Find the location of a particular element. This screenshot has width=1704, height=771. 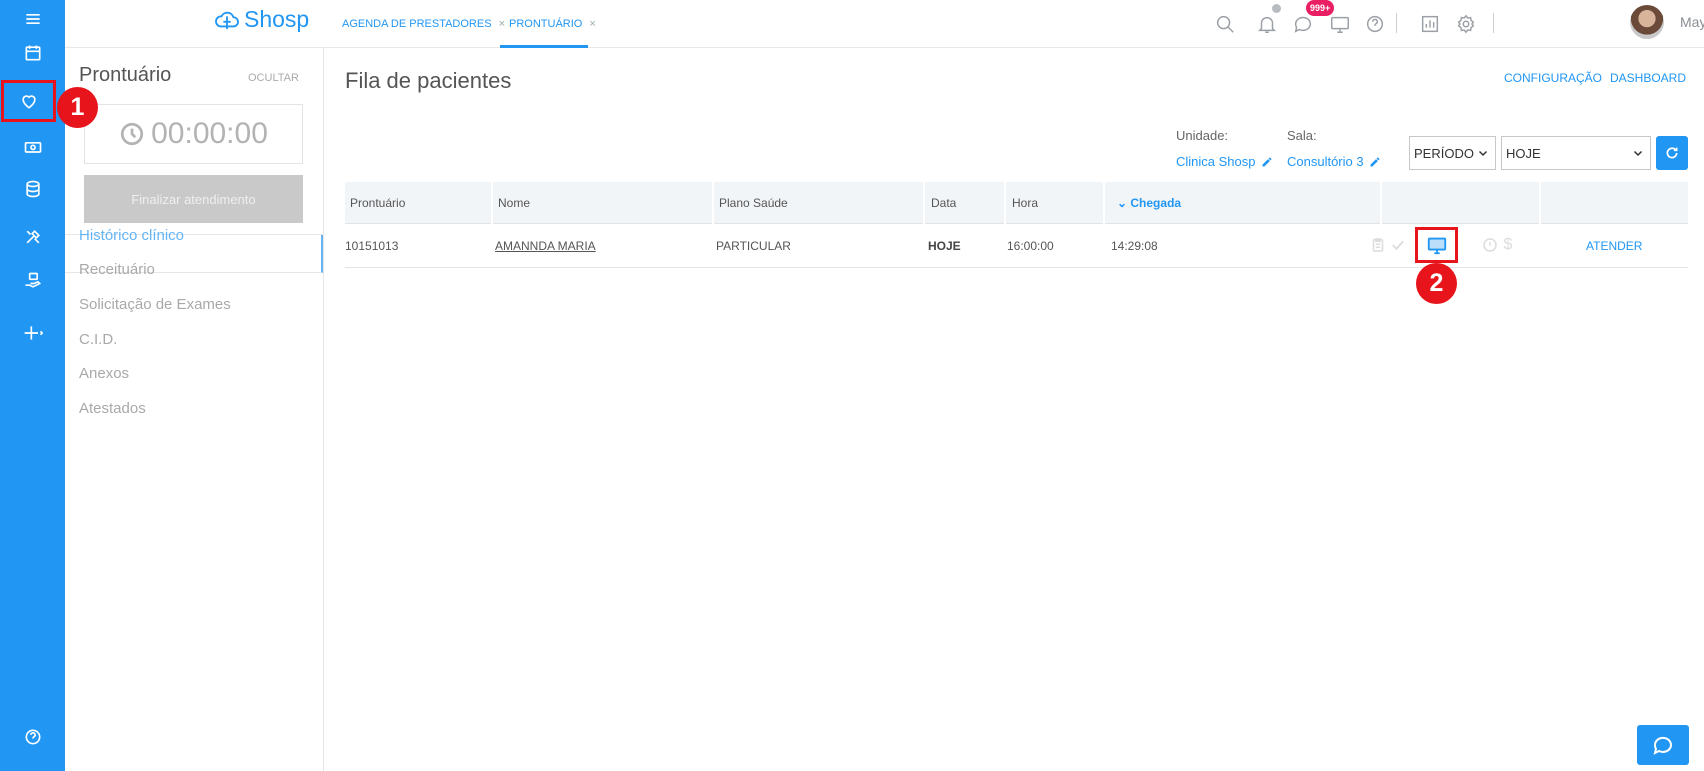

hamburger-menu-icon is located at coordinates (32, 19).